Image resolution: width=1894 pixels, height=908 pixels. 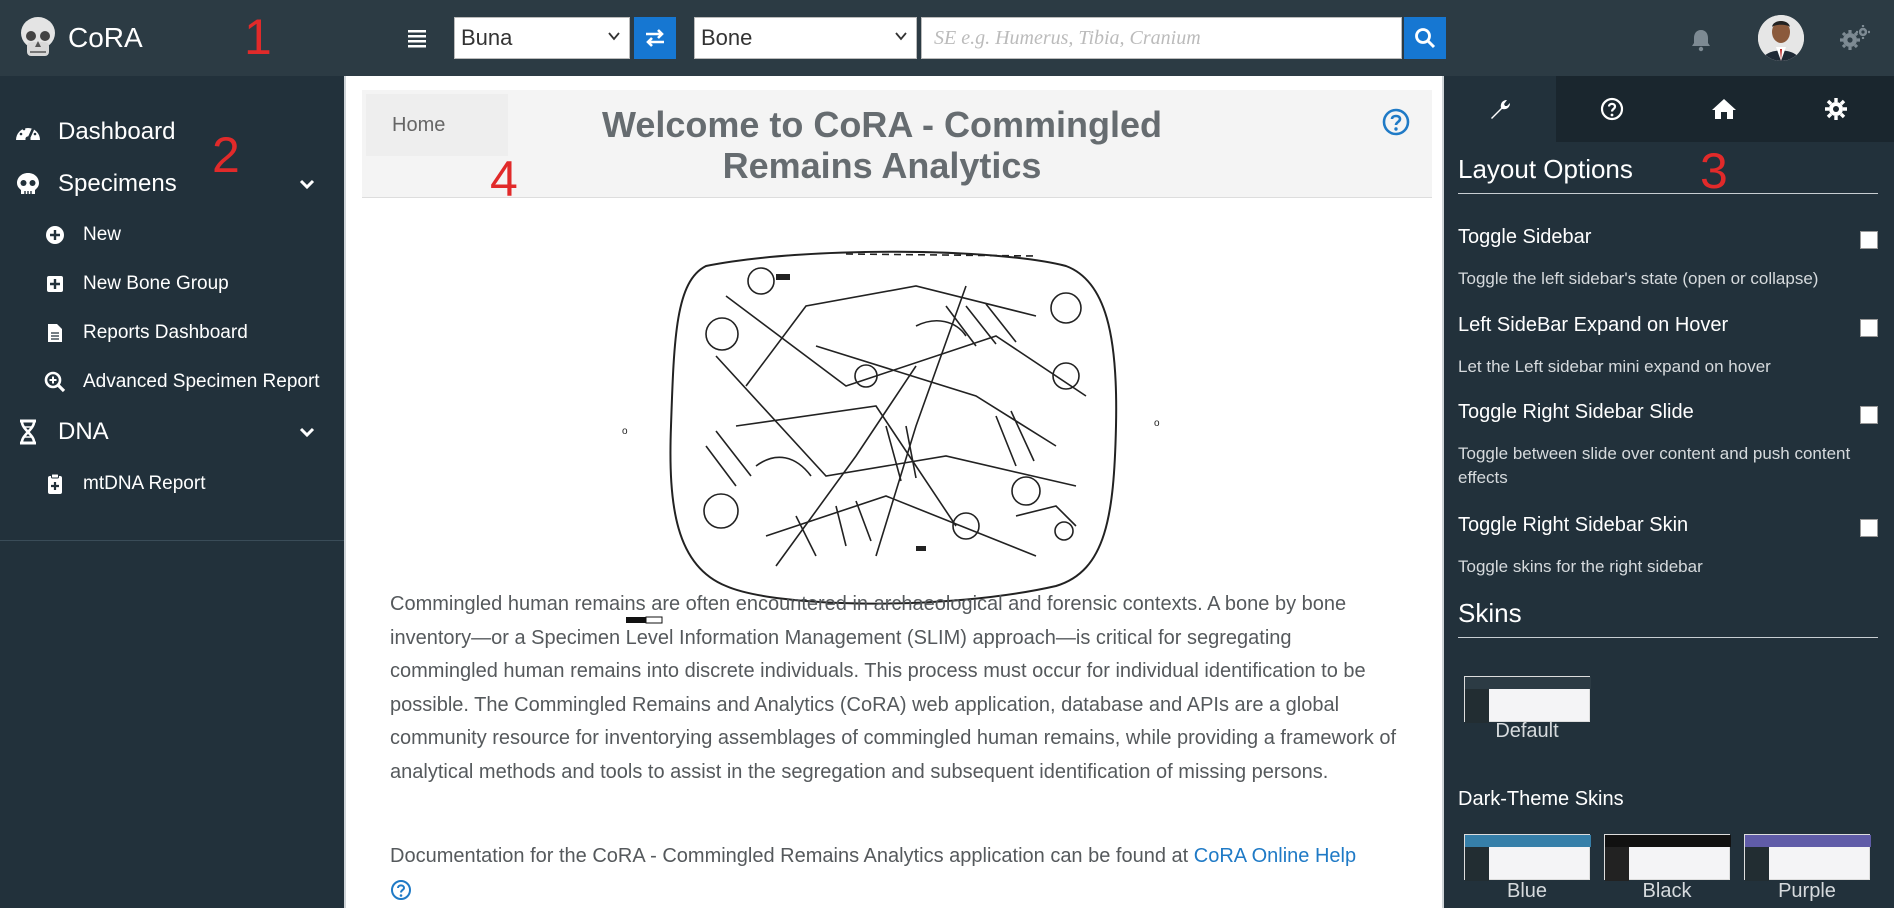 What do you see at coordinates (417, 38) in the screenshot?
I see `menu-icon` at bounding box center [417, 38].